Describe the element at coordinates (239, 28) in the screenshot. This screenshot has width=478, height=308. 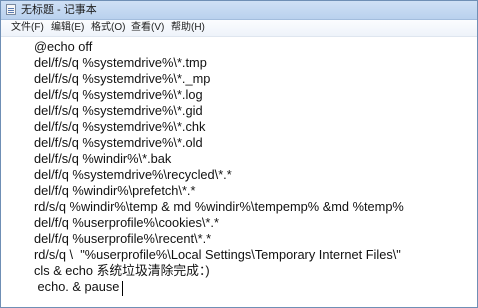
I see `menu-bar: 文件(F) 编辑(E) 格式(O) 查看(V) 帮助(H)` at that location.